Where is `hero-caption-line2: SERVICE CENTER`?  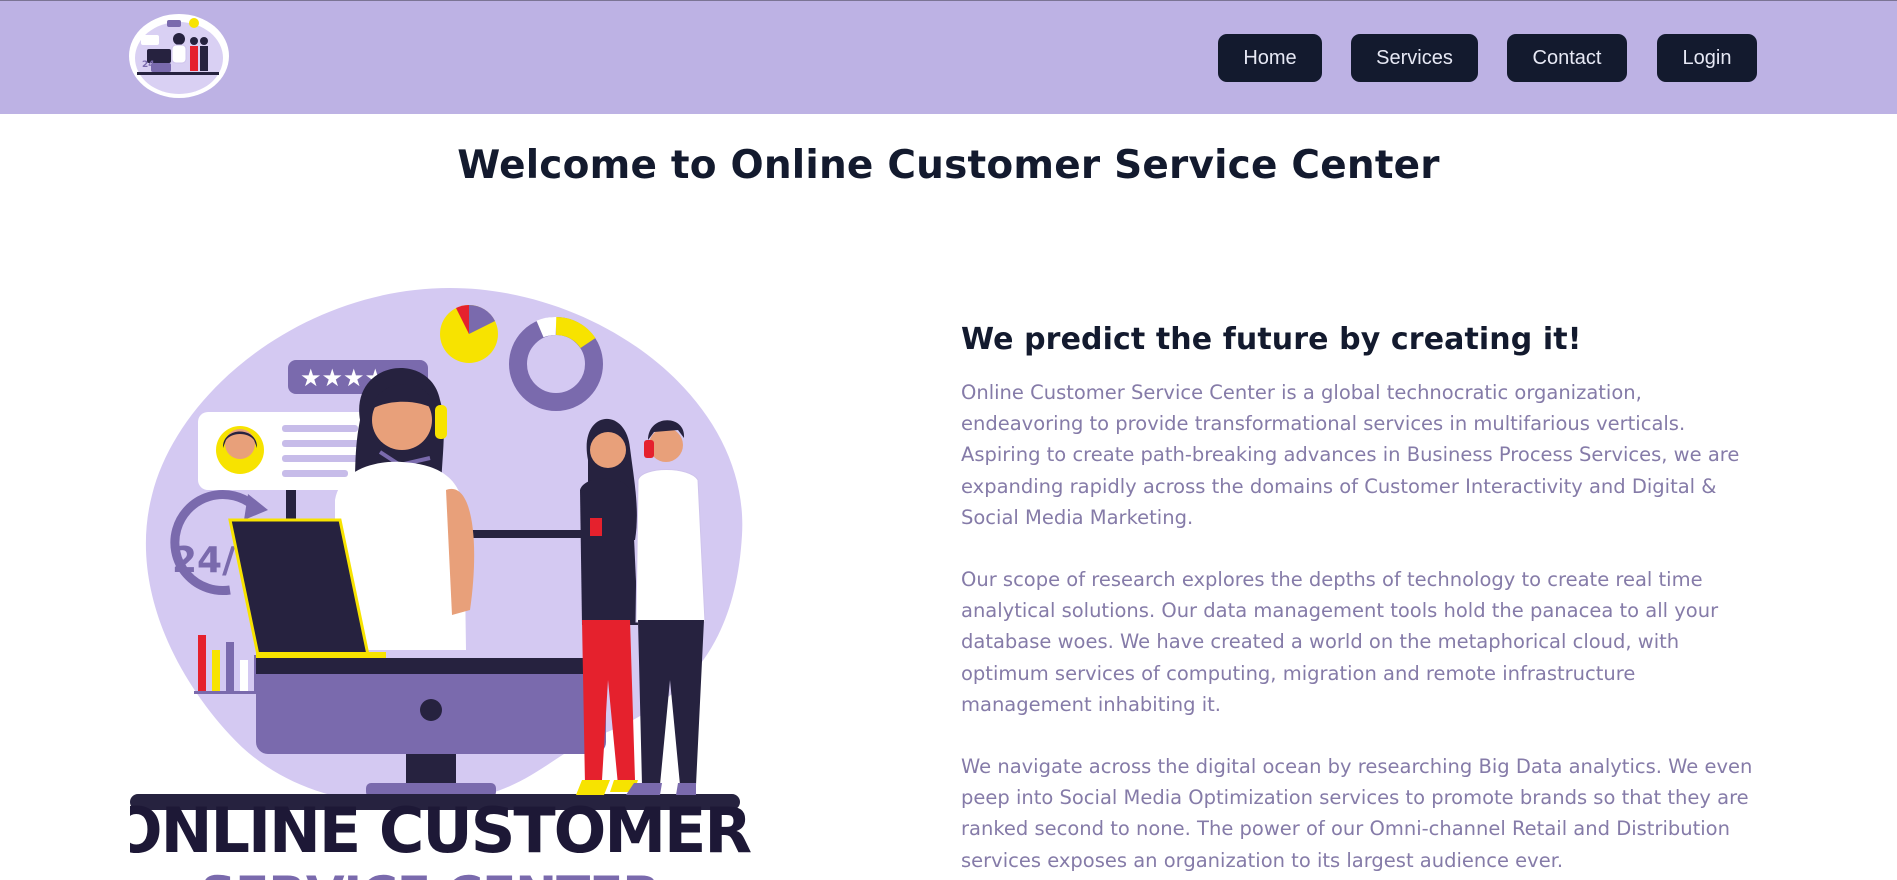
hero-caption-line2: SERVICE CENTER is located at coordinates (430, 873).